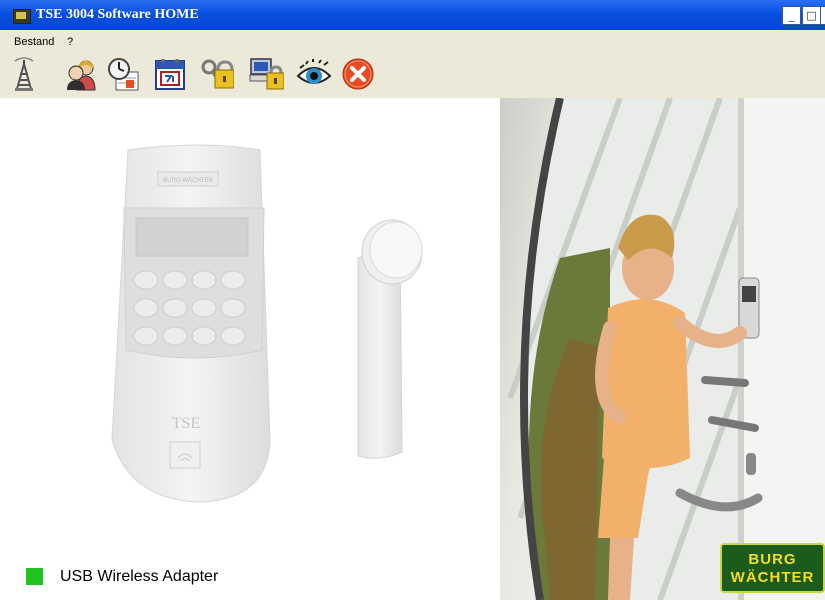 This screenshot has width=825, height=600. I want to click on key-lock-icon, so click(218, 74).